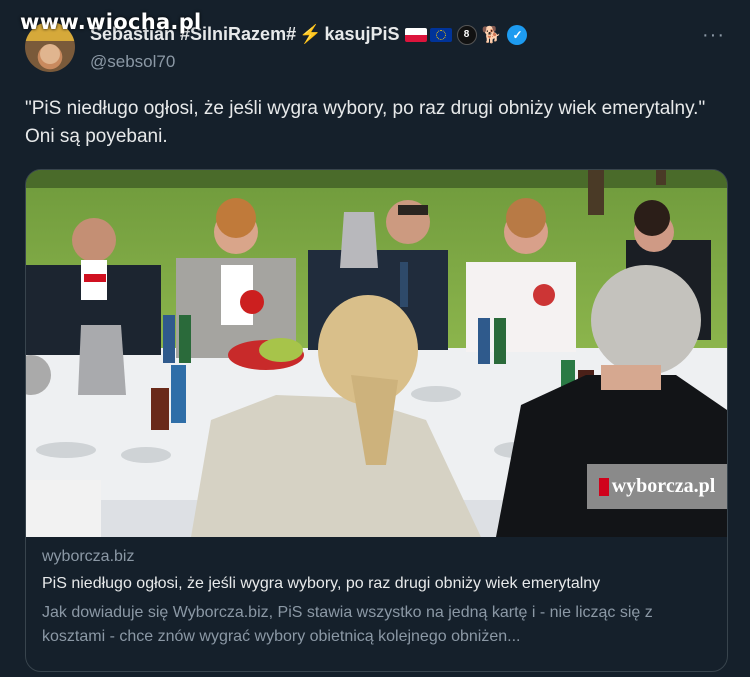  Describe the element at coordinates (440, 34) in the screenshot. I see `eu-flag-icon` at that location.